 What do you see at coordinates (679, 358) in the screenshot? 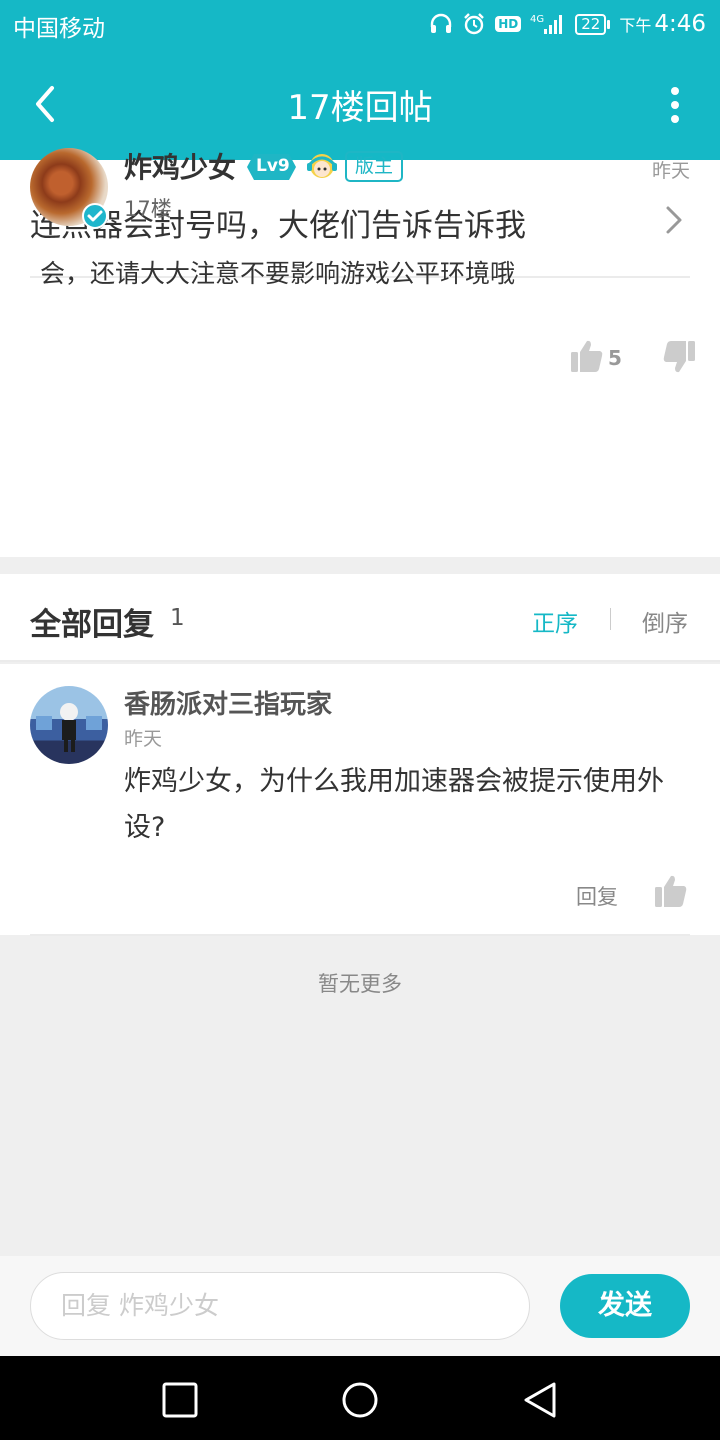
I see `thumbs-down-icon` at bounding box center [679, 358].